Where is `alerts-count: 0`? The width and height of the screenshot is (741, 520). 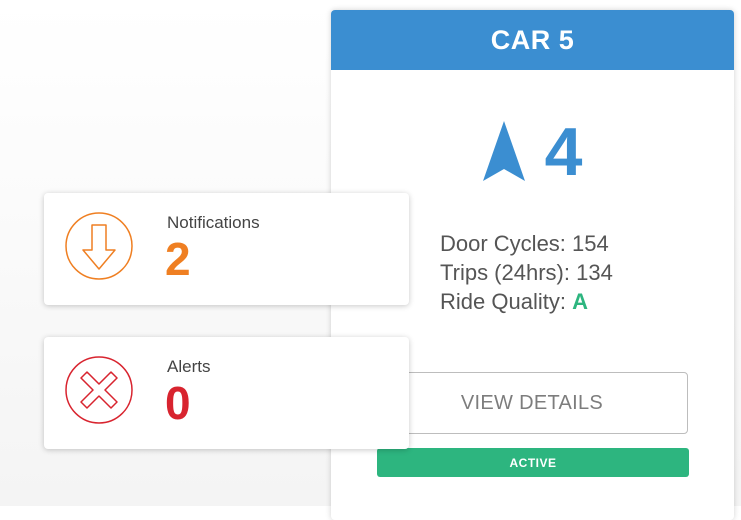
alerts-count: 0 is located at coordinates (178, 403).